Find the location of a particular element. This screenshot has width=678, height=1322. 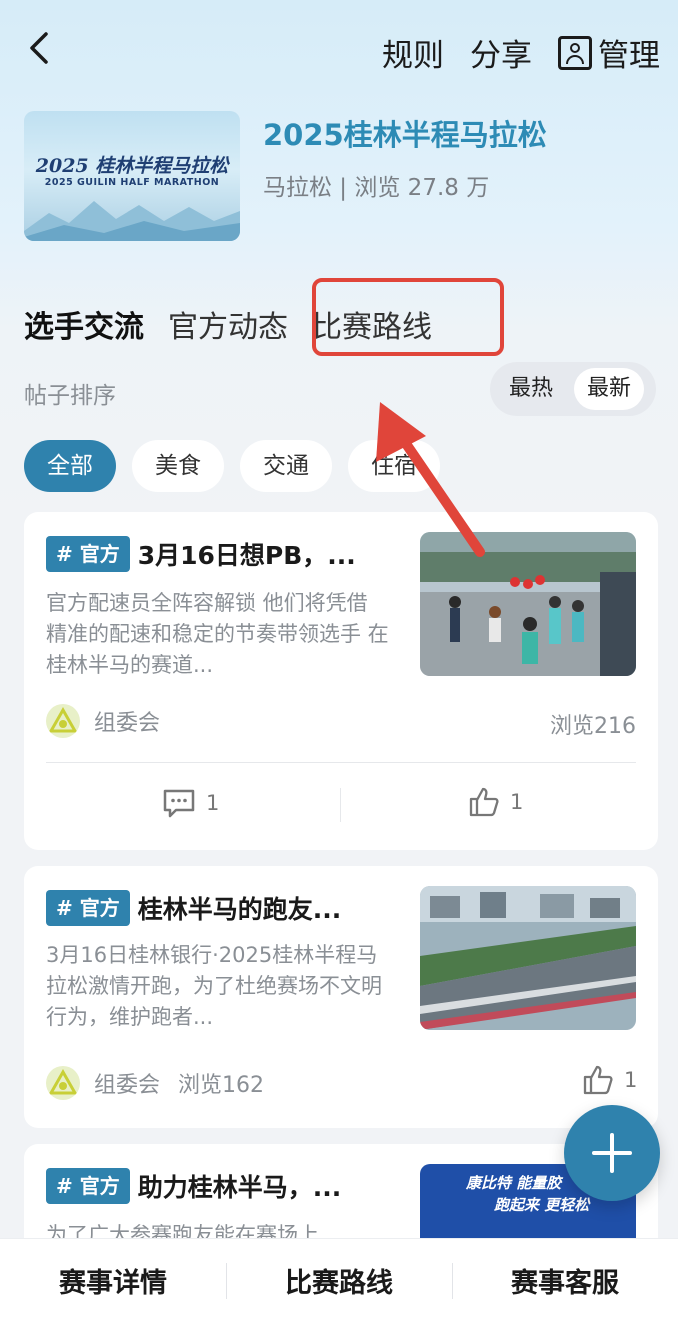

chevron-left-icon is located at coordinates (39, 48).